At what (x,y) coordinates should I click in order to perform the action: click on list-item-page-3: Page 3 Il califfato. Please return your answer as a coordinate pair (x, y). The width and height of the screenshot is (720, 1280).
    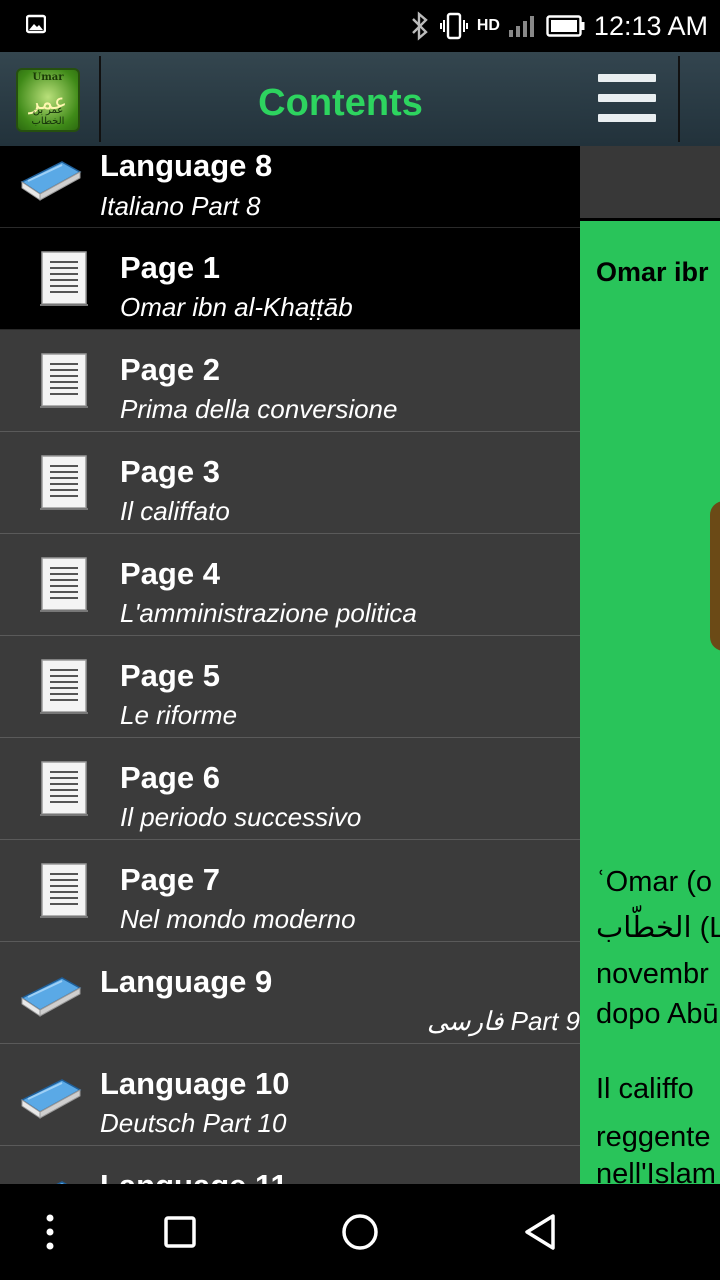
    Looking at the image, I should click on (290, 483).